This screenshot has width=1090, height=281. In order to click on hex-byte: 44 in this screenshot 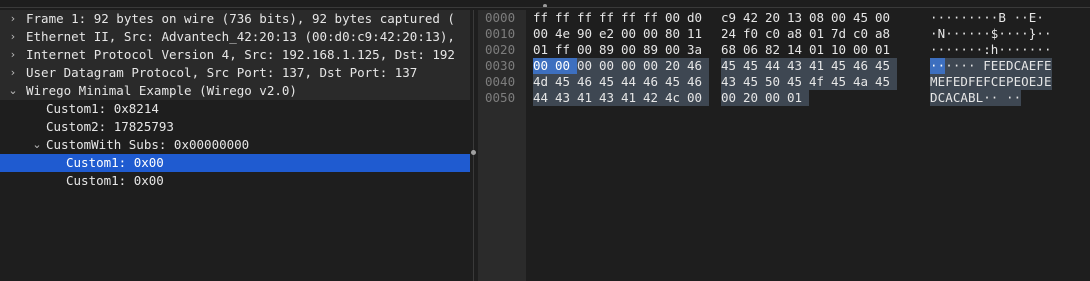, I will do `click(776, 66)`.